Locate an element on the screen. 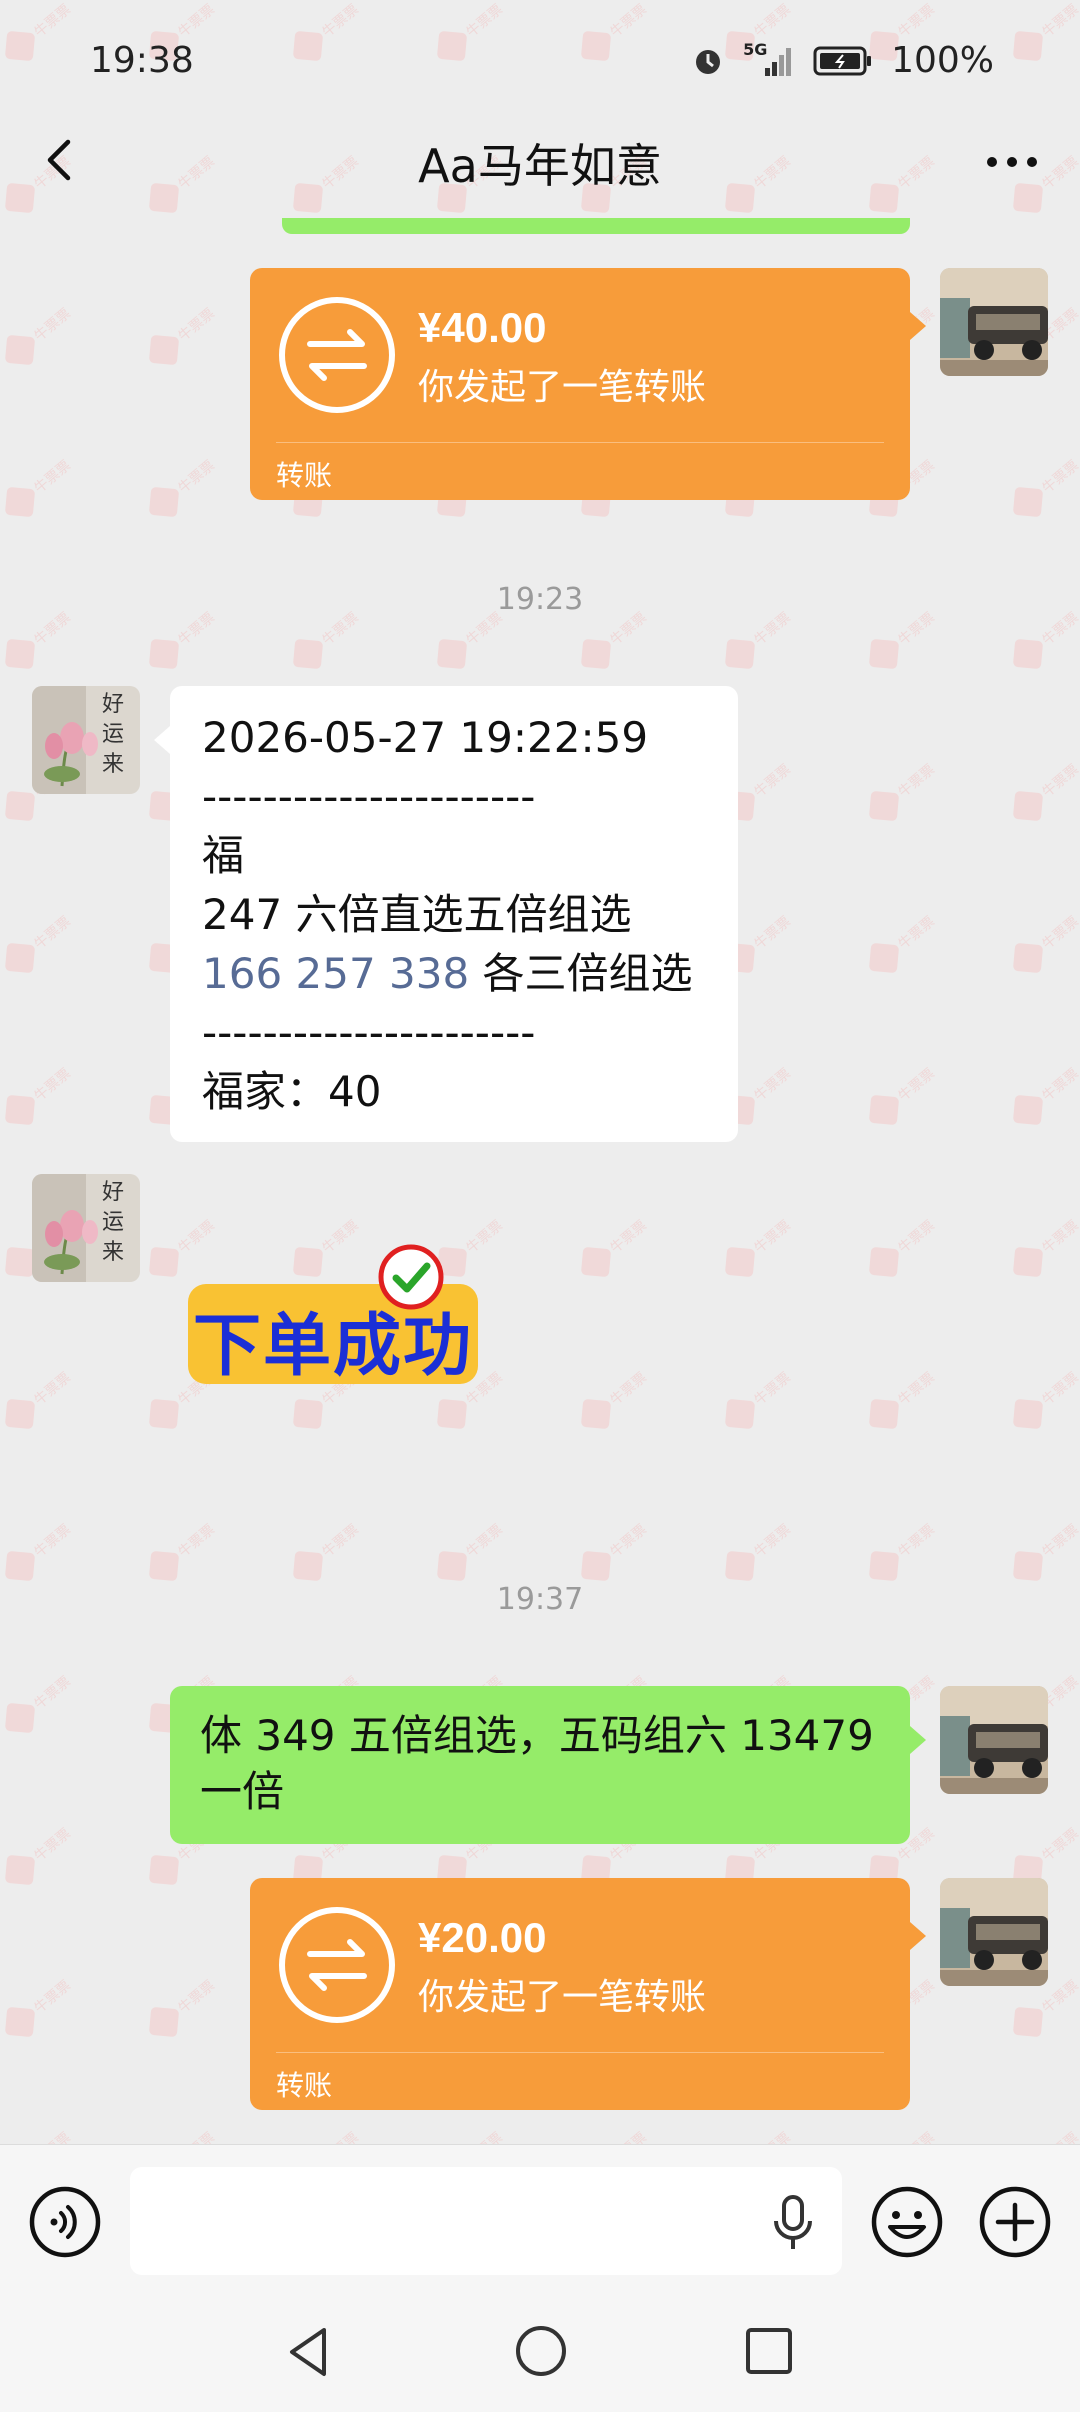 The image size is (1080, 2412). message-input is located at coordinates (486, 2221).